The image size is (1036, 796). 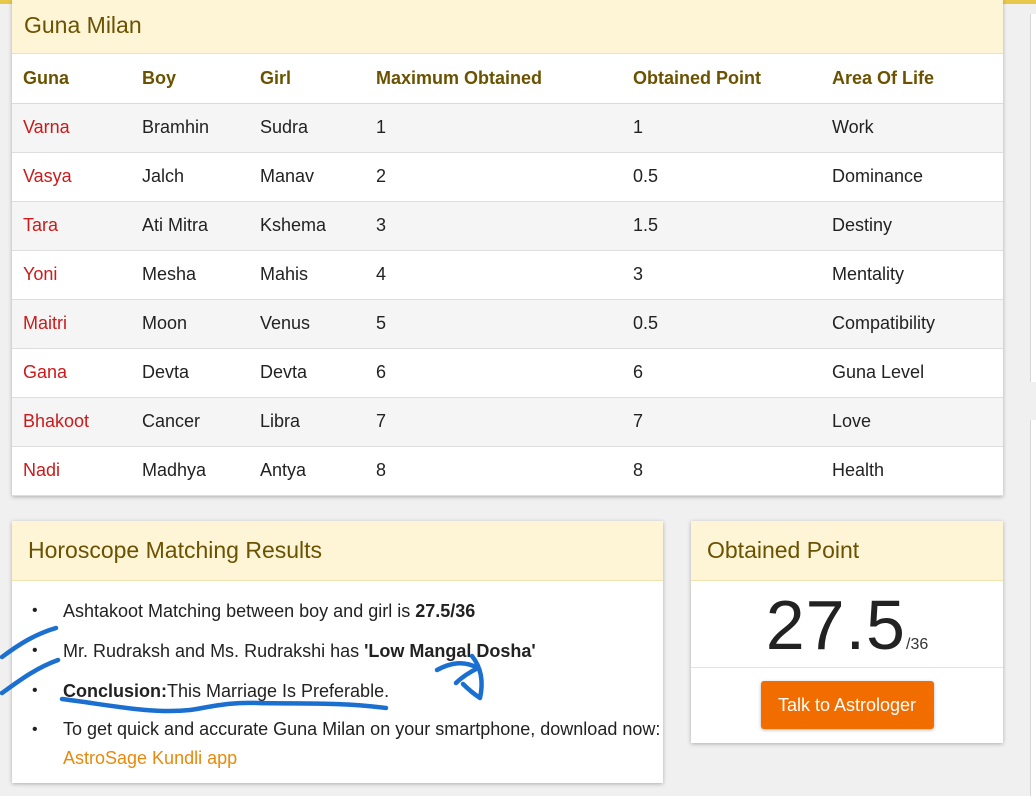 I want to click on girl-cell: Manav, so click(x=307, y=177).